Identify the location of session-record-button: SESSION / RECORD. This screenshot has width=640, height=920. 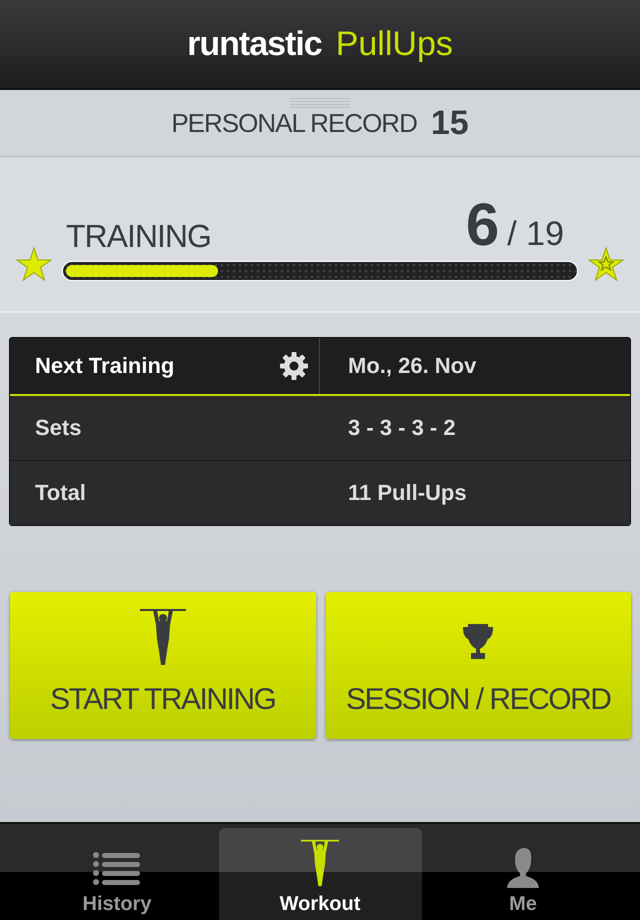
(478, 665).